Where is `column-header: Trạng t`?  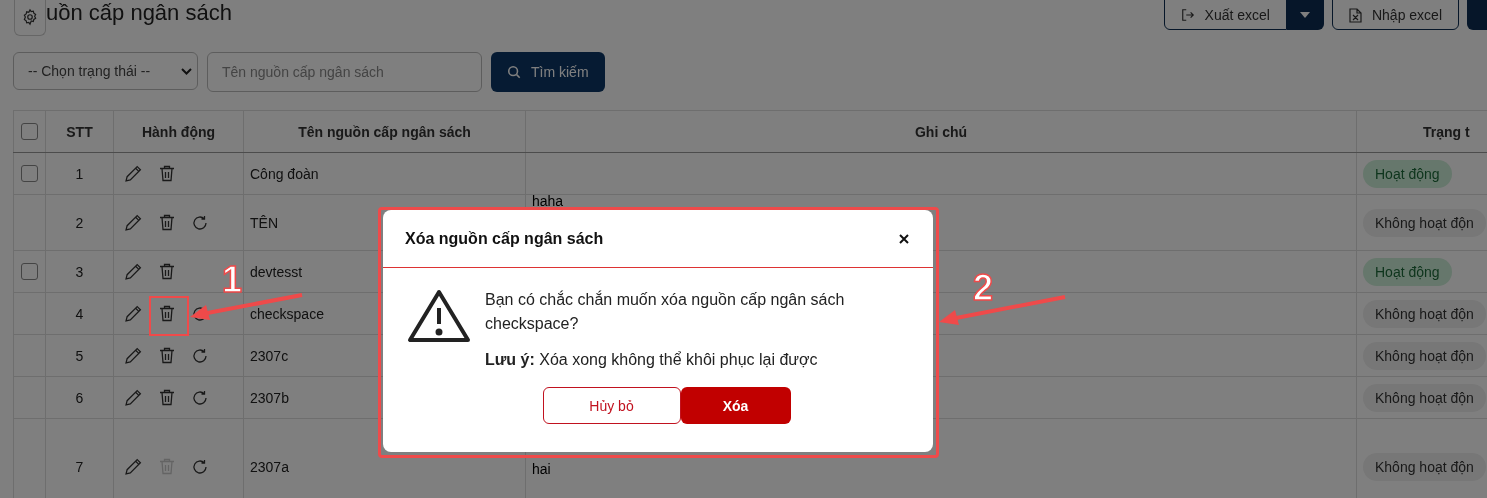
column-header: Trạng t is located at coordinates (1421, 131).